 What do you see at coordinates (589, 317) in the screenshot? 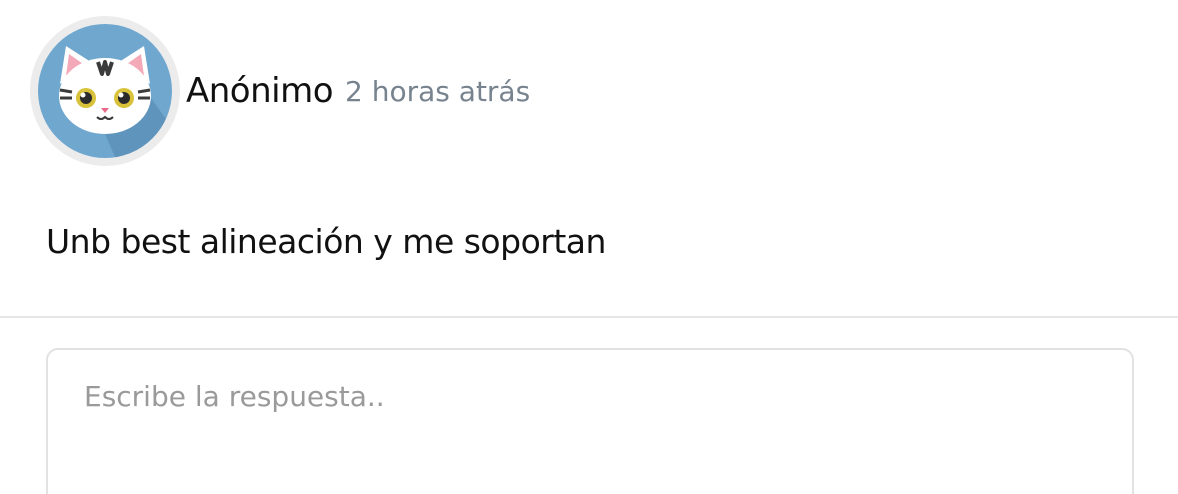
I see `divider` at bounding box center [589, 317].